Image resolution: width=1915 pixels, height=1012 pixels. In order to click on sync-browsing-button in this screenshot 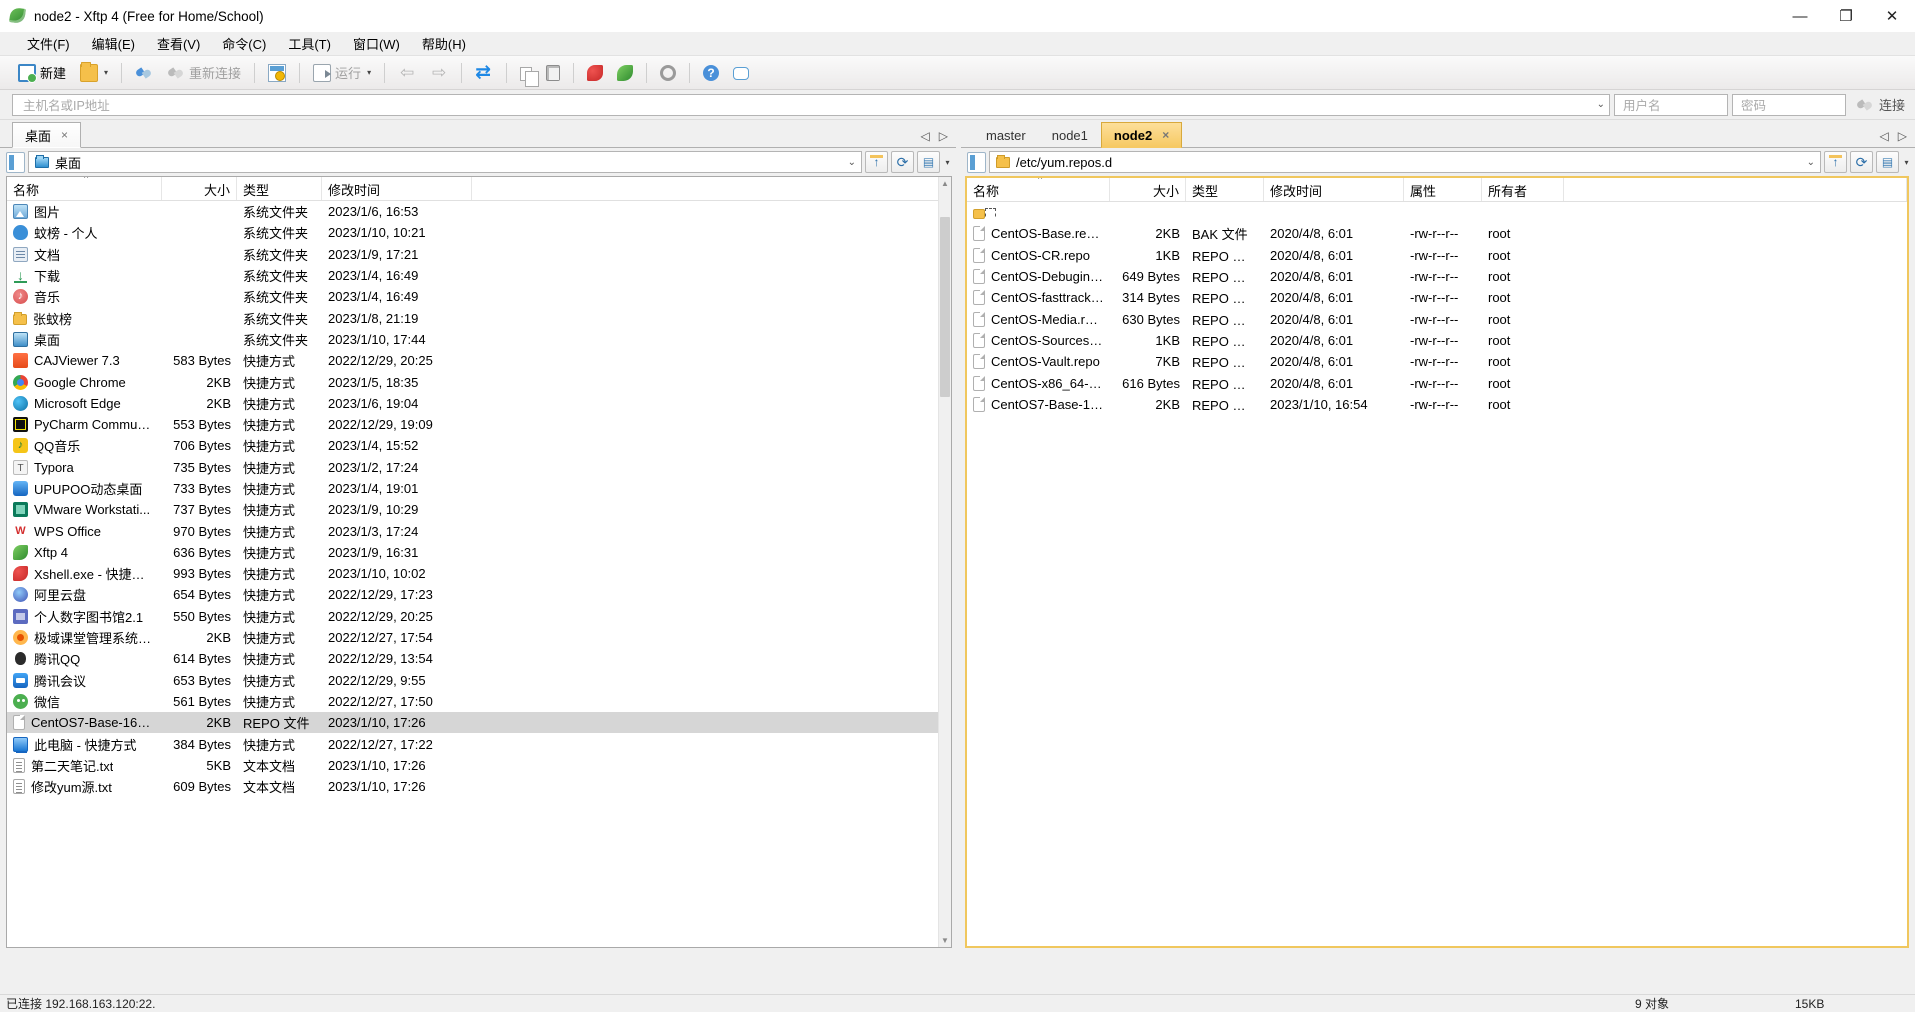, I will do `click(484, 73)`.